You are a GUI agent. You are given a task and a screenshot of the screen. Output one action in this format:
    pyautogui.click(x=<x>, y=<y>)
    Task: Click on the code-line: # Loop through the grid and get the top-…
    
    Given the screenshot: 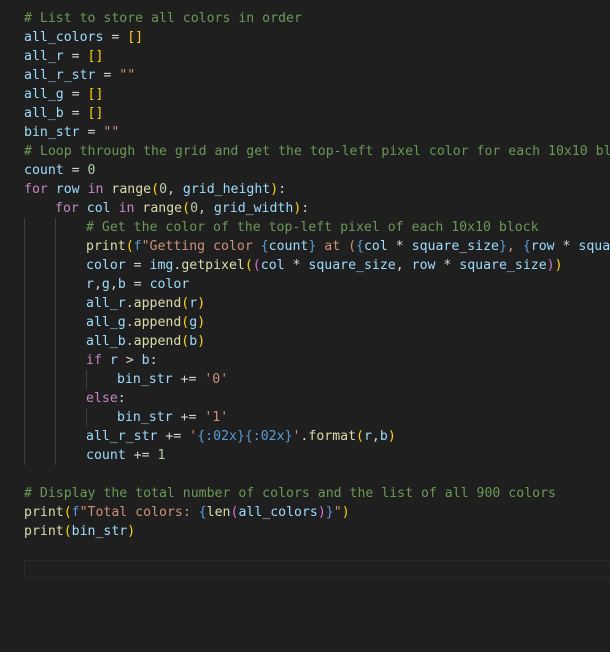 What is the action you would take?
    pyautogui.click(x=317, y=151)
    